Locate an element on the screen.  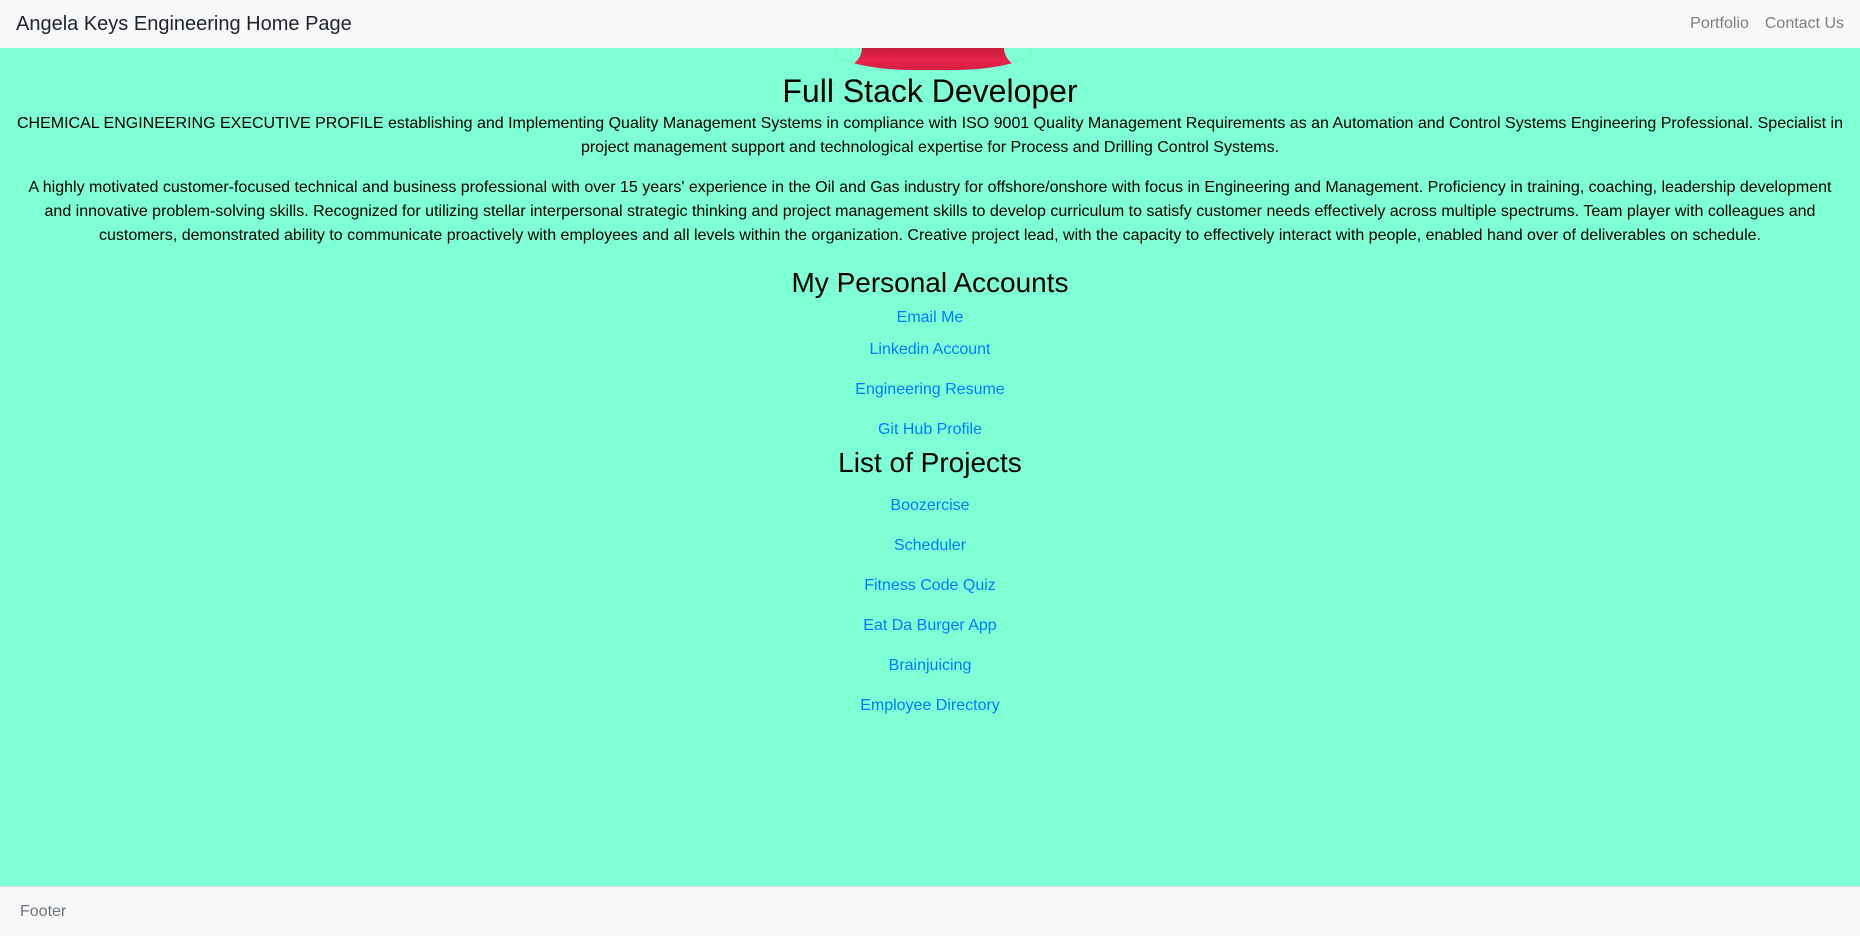
project-link-employee-directory: Employee Directory is located at coordinates (930, 706).